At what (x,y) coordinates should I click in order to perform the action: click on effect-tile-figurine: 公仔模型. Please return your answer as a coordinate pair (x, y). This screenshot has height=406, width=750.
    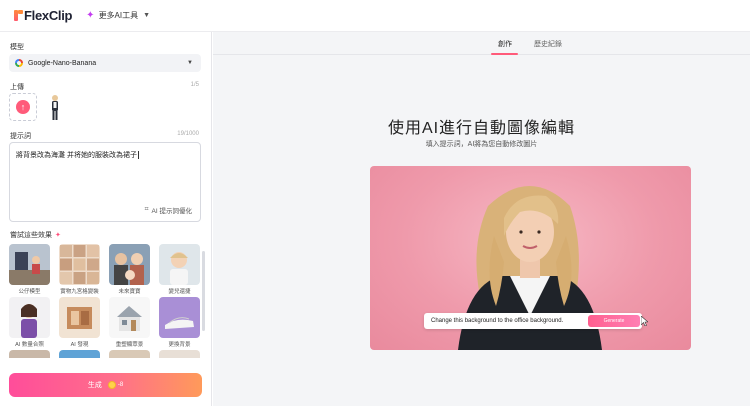
    Looking at the image, I should click on (29, 269).